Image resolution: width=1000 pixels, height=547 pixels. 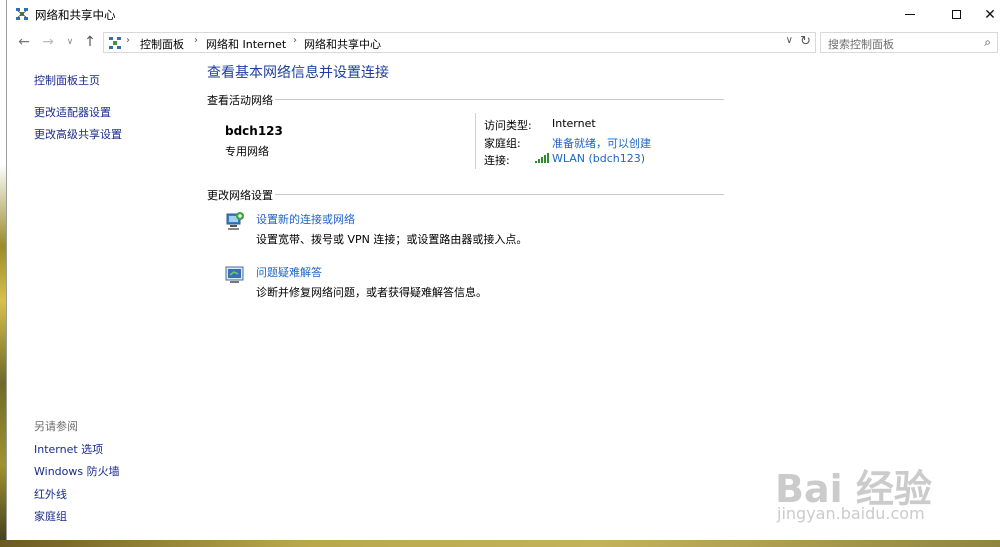 I want to click on network-profile-type: 专用网络, so click(x=247, y=151).